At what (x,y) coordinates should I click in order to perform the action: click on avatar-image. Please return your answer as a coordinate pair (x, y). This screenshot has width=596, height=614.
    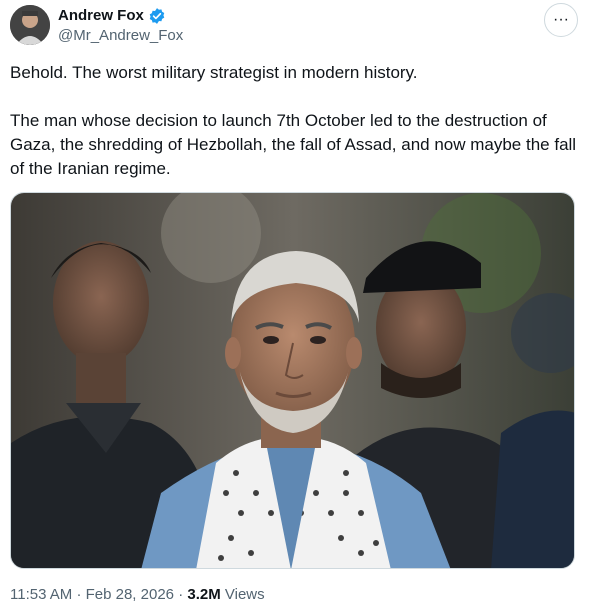
    Looking at the image, I should click on (30, 25).